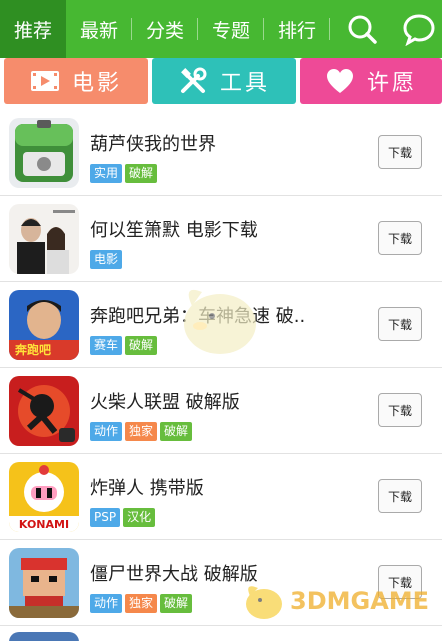  What do you see at coordinates (44, 325) in the screenshot?
I see `app-thumbnail: 奔跑吧` at bounding box center [44, 325].